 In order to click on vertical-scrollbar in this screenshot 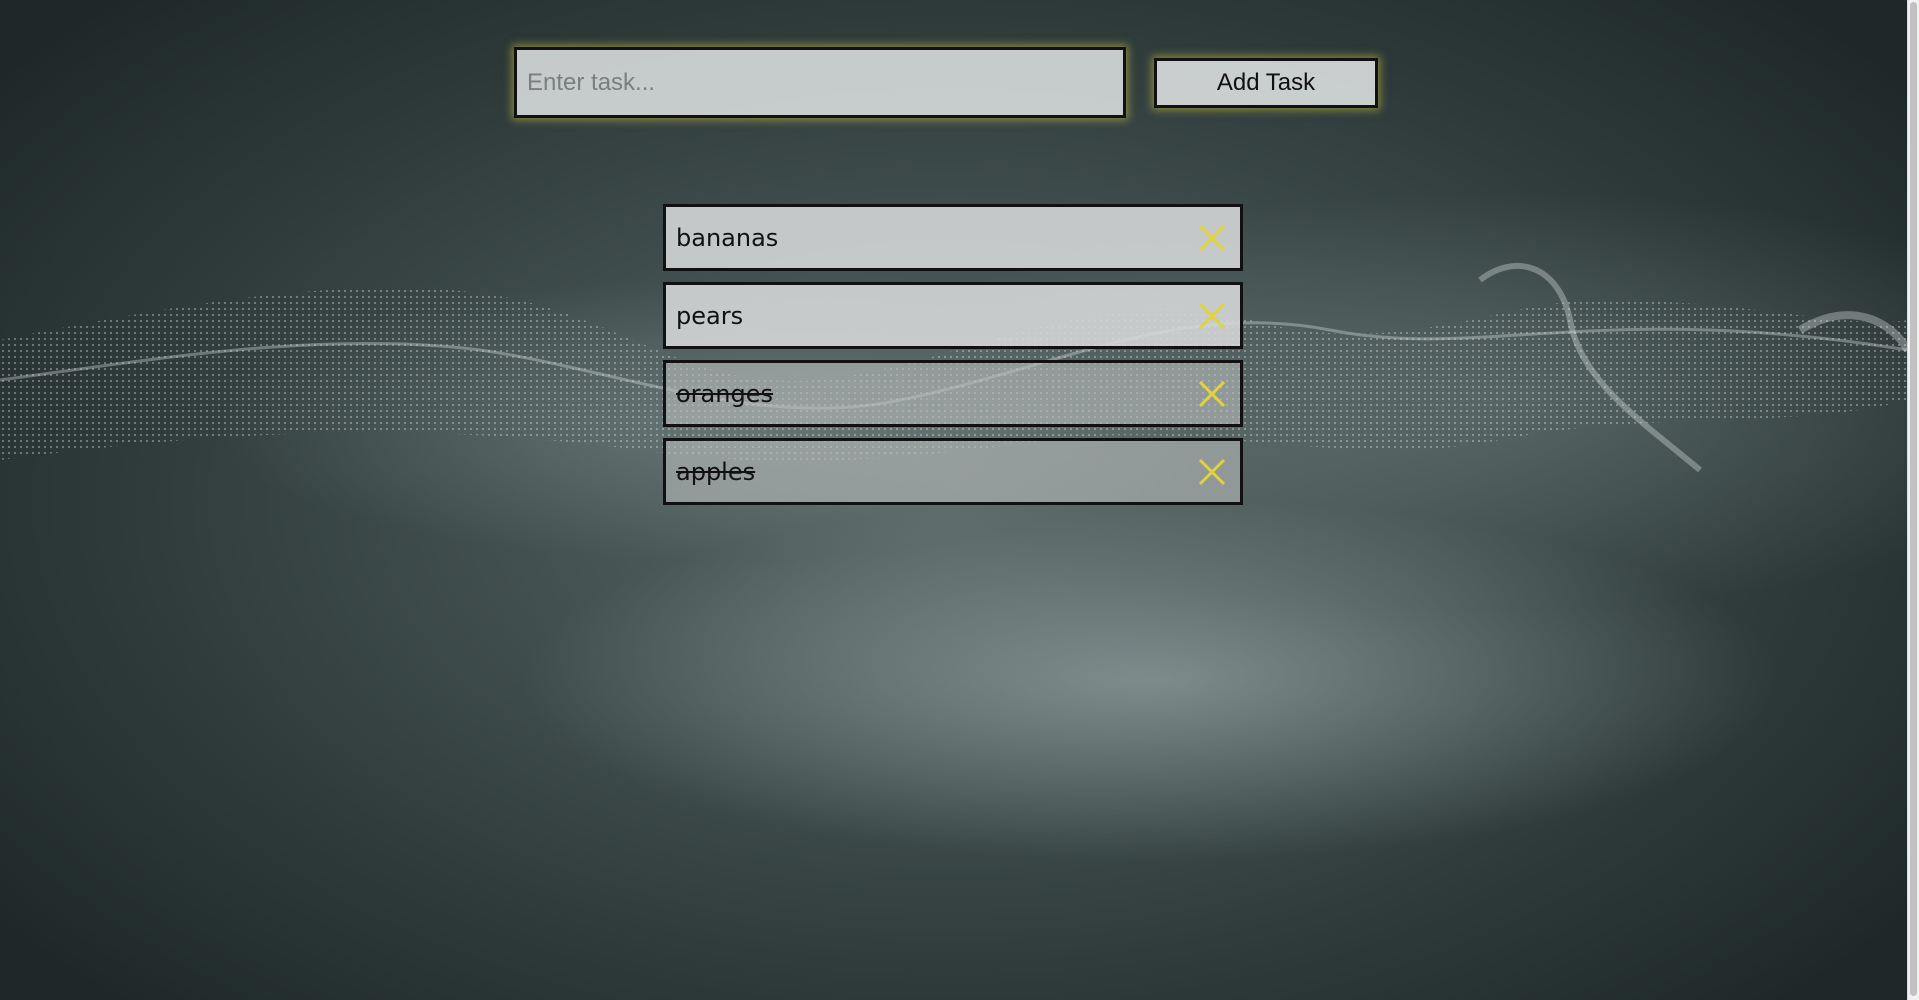, I will do `click(1913, 500)`.